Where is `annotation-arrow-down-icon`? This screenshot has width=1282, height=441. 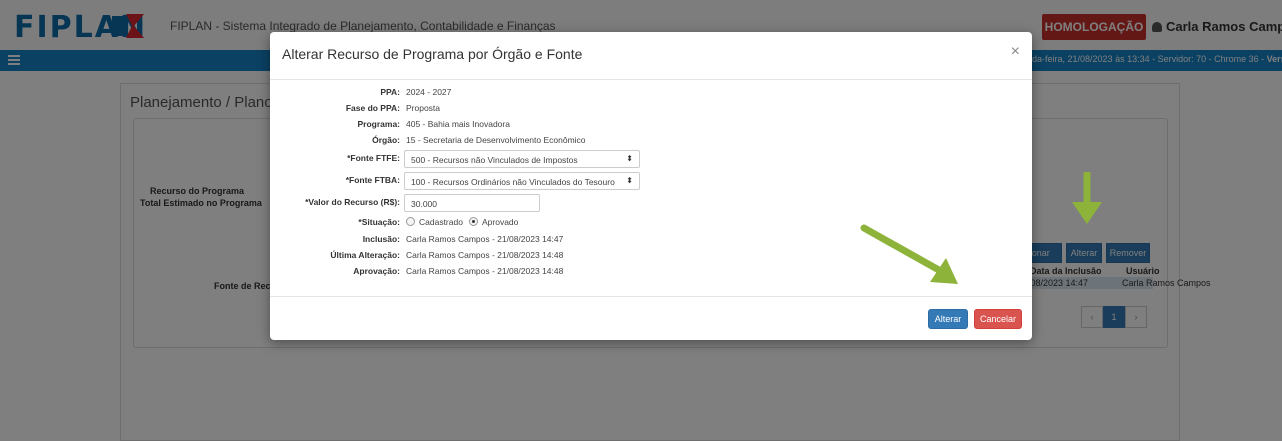 annotation-arrow-down-icon is located at coordinates (1087, 198).